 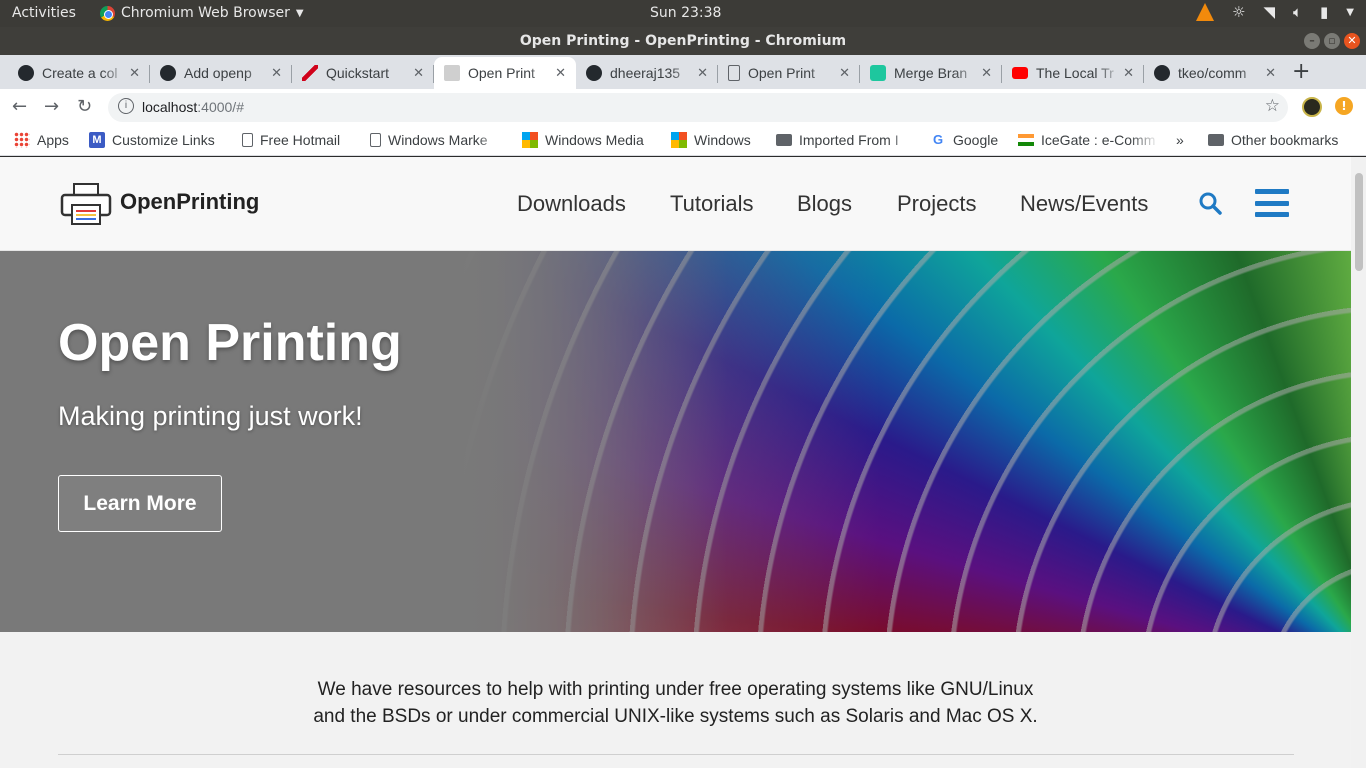 What do you see at coordinates (1301, 71) in the screenshot?
I see `new-tab-button: +` at bounding box center [1301, 71].